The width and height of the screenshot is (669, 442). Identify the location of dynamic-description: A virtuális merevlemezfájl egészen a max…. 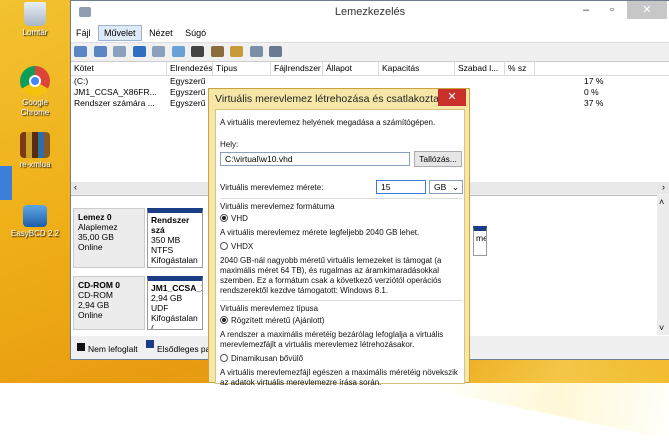
(339, 377).